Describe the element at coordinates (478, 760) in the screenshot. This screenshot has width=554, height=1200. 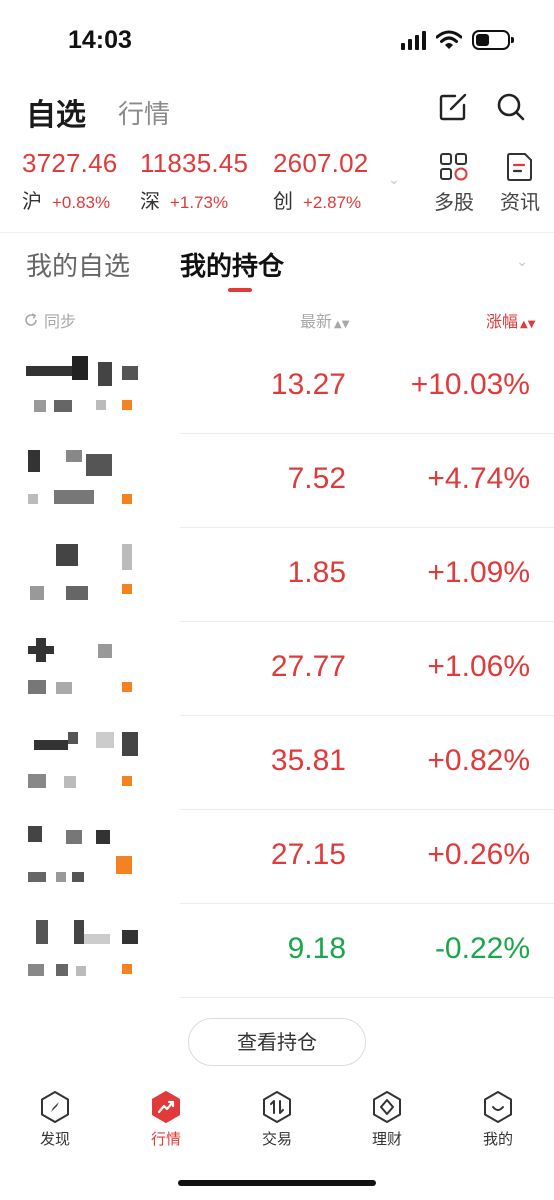
I see `holding-change: +0.82%` at that location.